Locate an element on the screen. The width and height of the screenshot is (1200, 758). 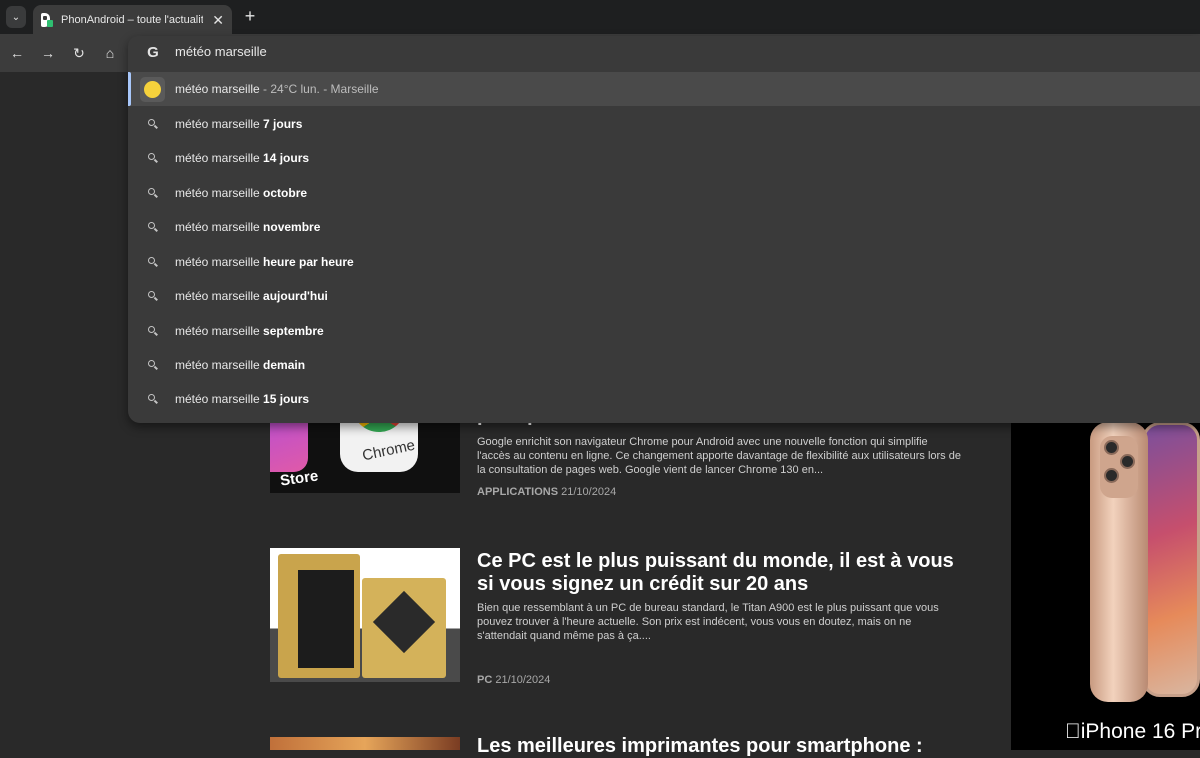
article-category: APPLICATIONS is located at coordinates (517, 492).